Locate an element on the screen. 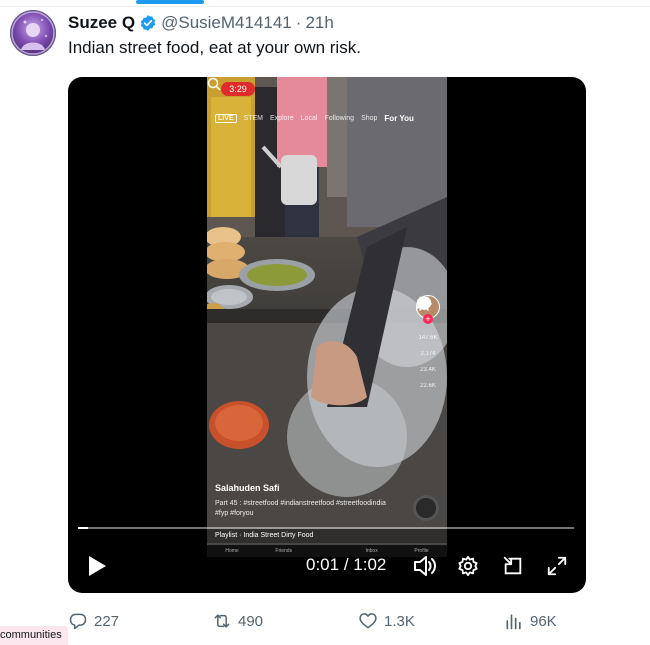 This screenshot has height=645, width=650. gear-icon is located at coordinates (468, 566).